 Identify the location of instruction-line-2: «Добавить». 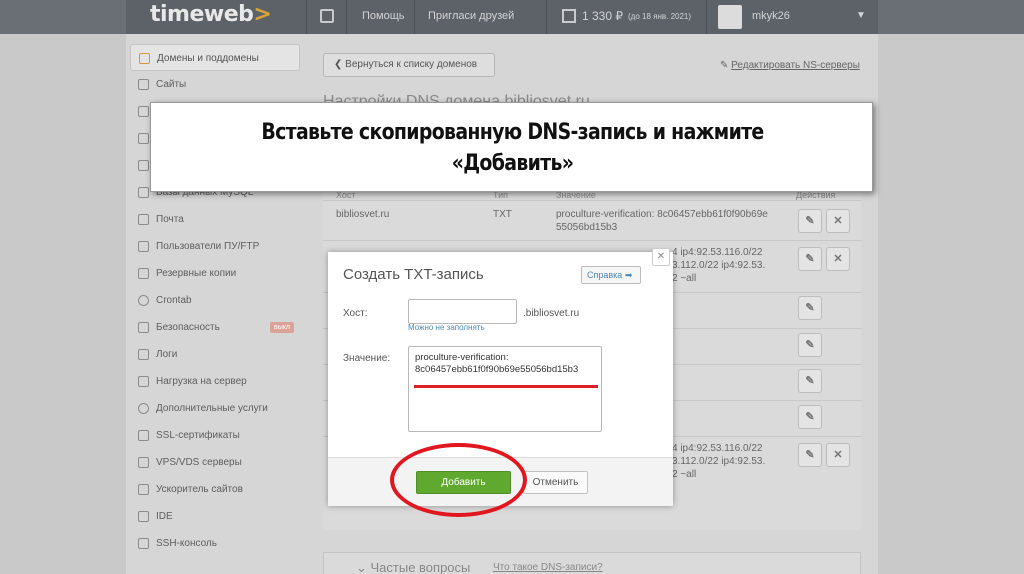
(512, 163).